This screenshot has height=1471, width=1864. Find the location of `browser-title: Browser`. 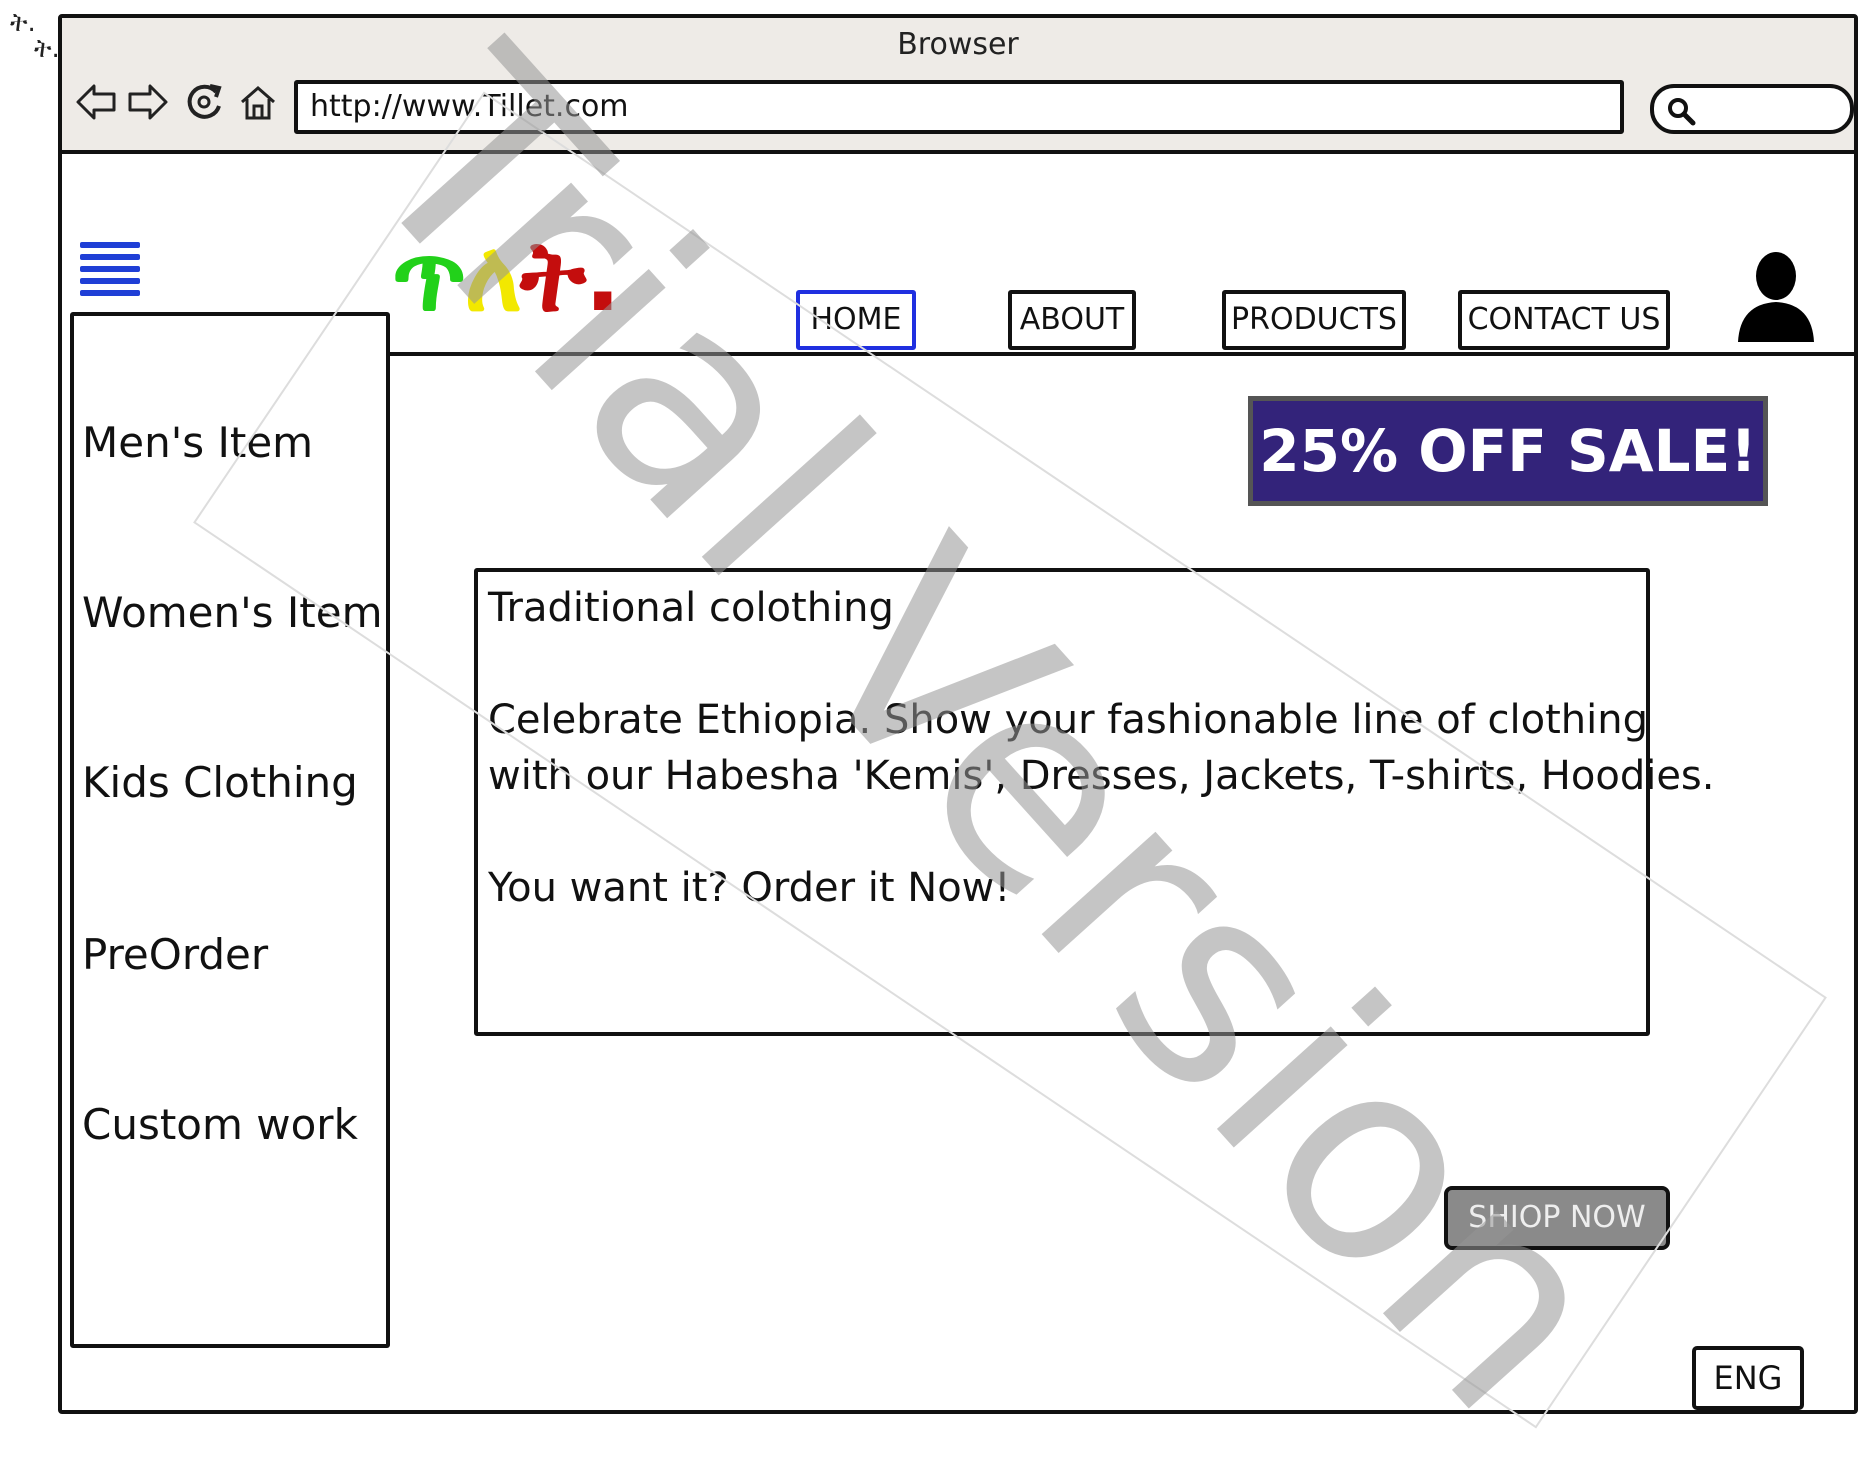

browser-title: Browser is located at coordinates (958, 44).